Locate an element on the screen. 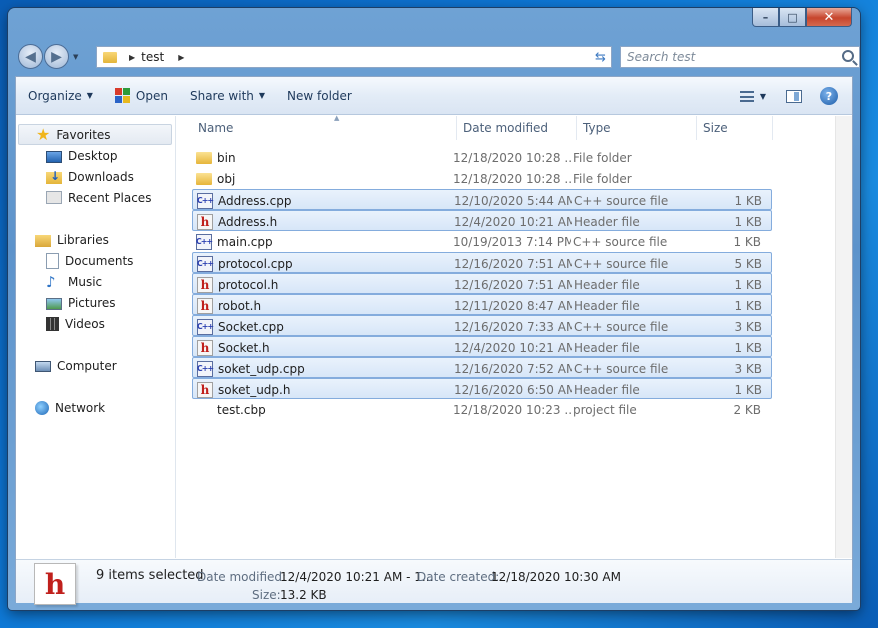 This screenshot has width=878, height=628. column-size: Size is located at coordinates (735, 128).